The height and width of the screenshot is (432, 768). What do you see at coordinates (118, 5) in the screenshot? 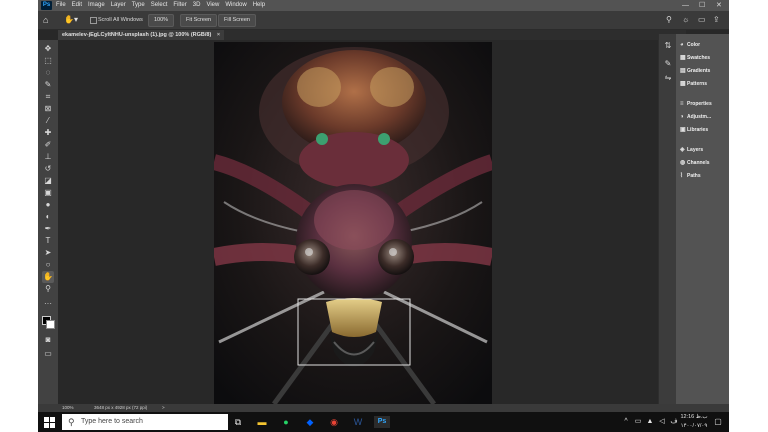
I see `menu-layer: Layer` at bounding box center [118, 5].